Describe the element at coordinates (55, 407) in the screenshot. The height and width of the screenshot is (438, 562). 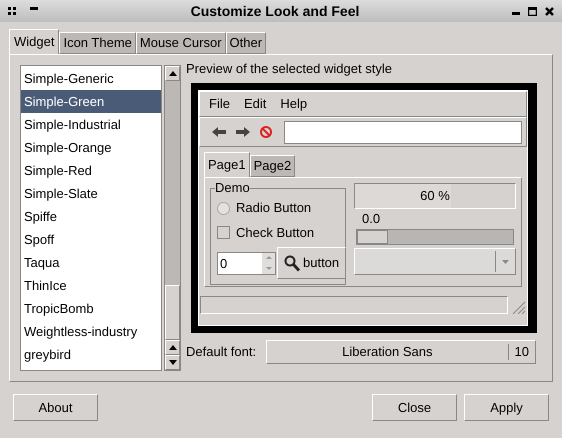
I see `about-button: About` at that location.